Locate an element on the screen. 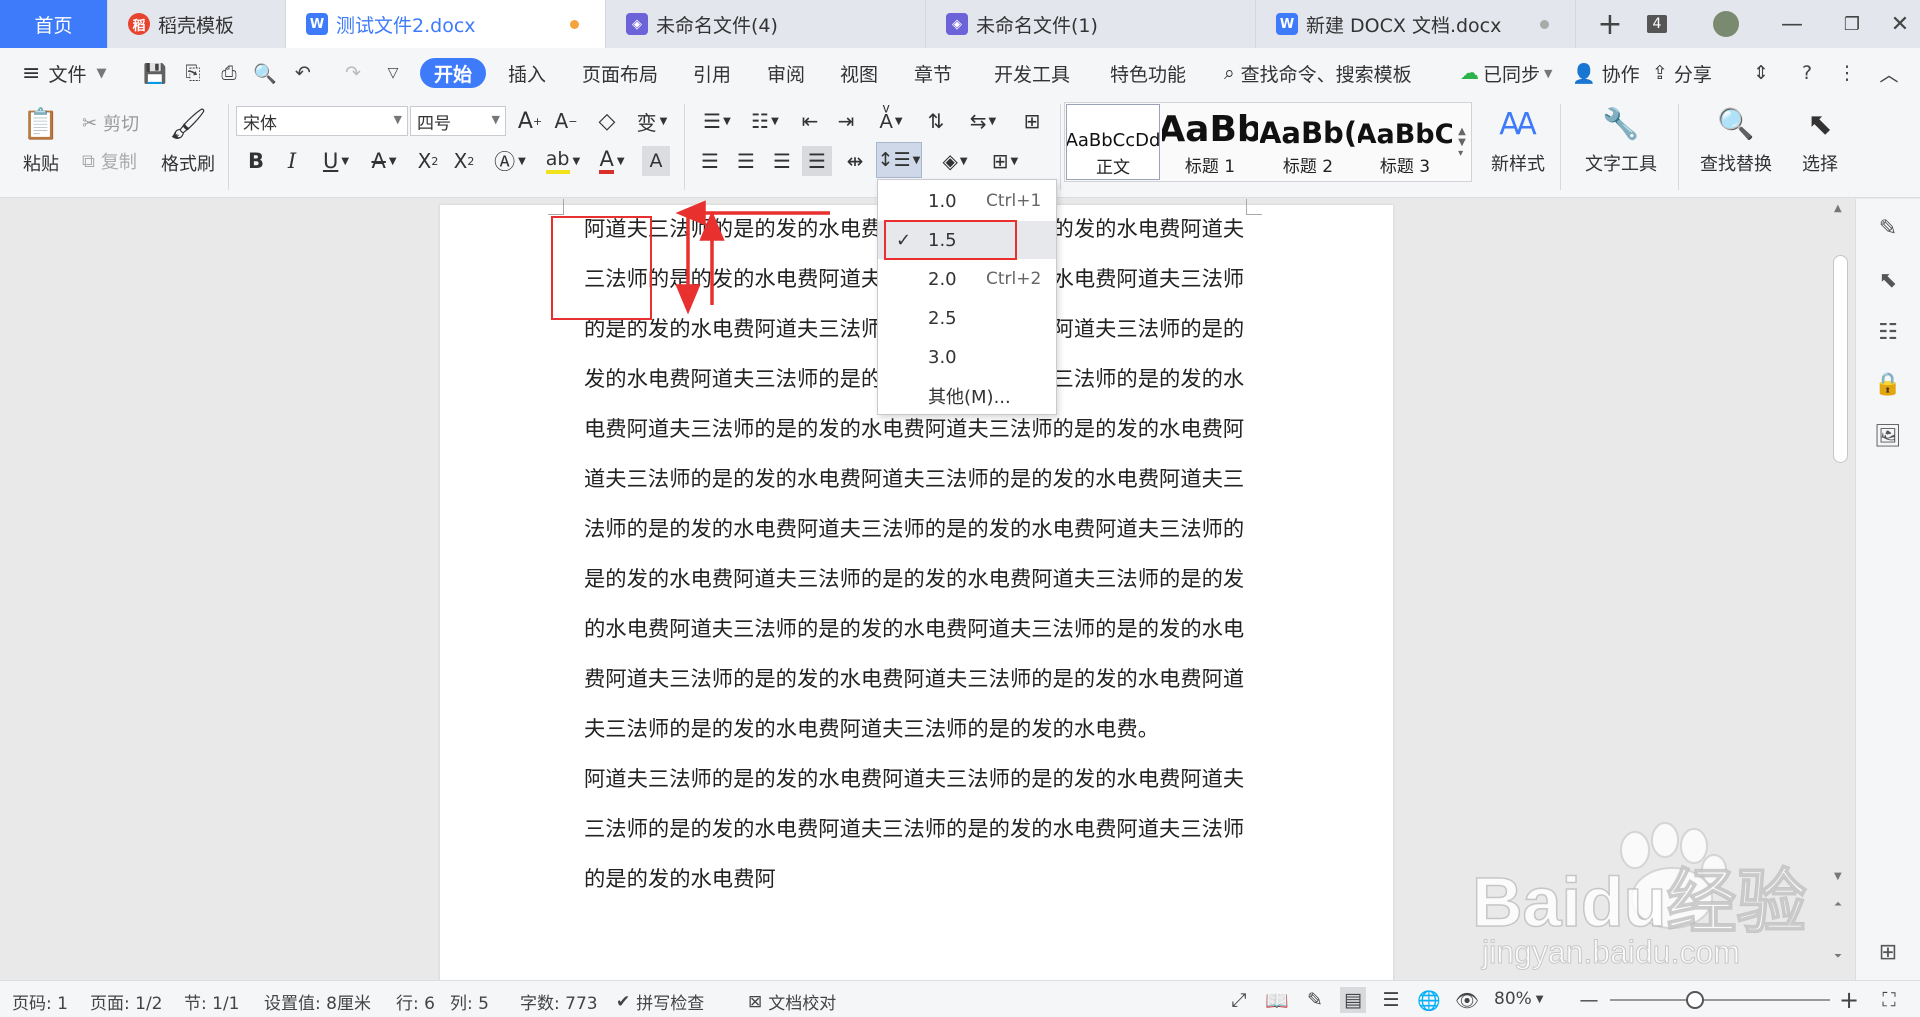  share-button: ⇪ 分享 is located at coordinates (1682, 73).